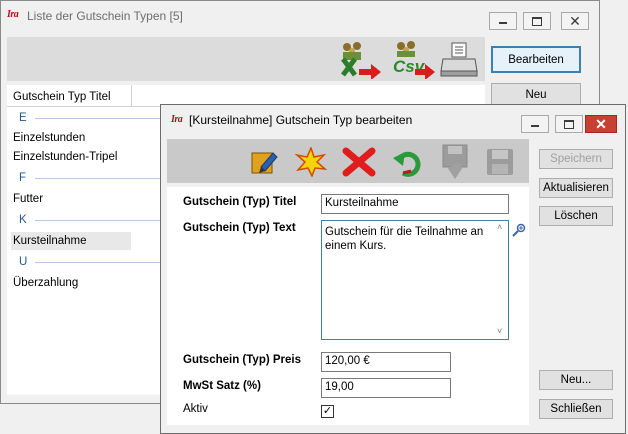 This screenshot has width=628, height=434. Describe the element at coordinates (49, 138) in the screenshot. I see `list-item: Einzelstunden` at that location.